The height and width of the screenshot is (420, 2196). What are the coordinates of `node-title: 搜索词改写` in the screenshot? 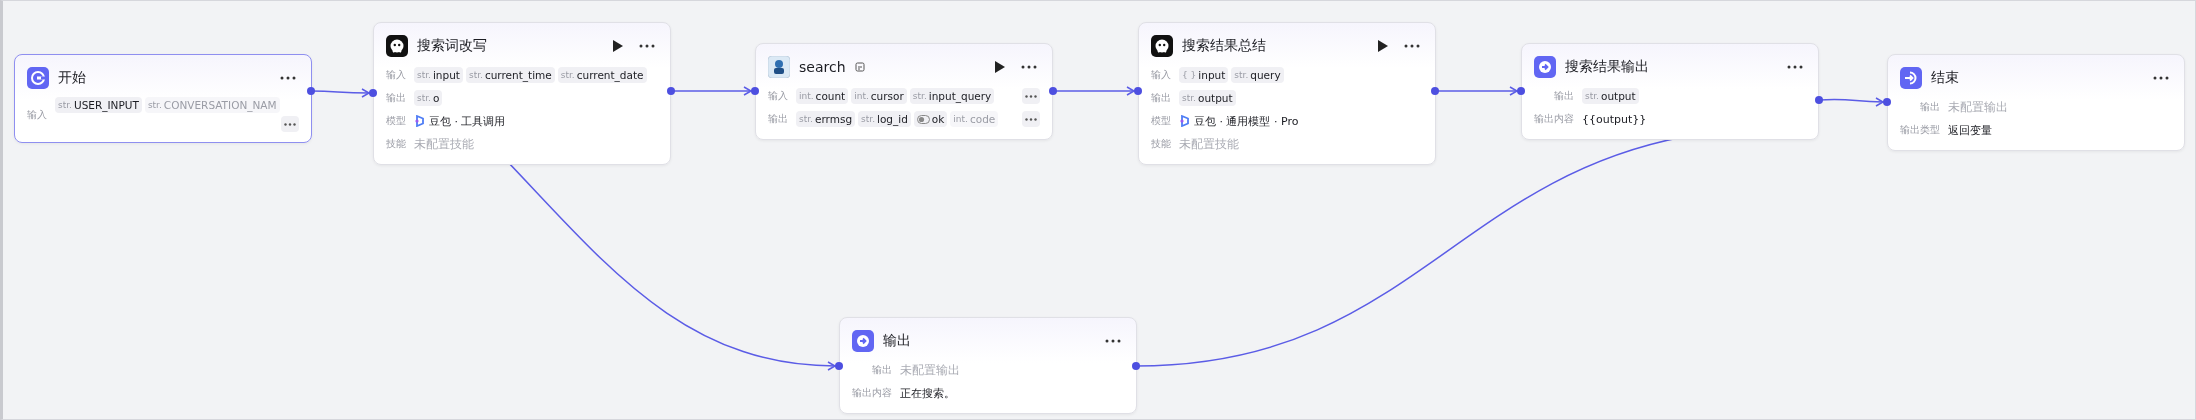 It's located at (452, 46).